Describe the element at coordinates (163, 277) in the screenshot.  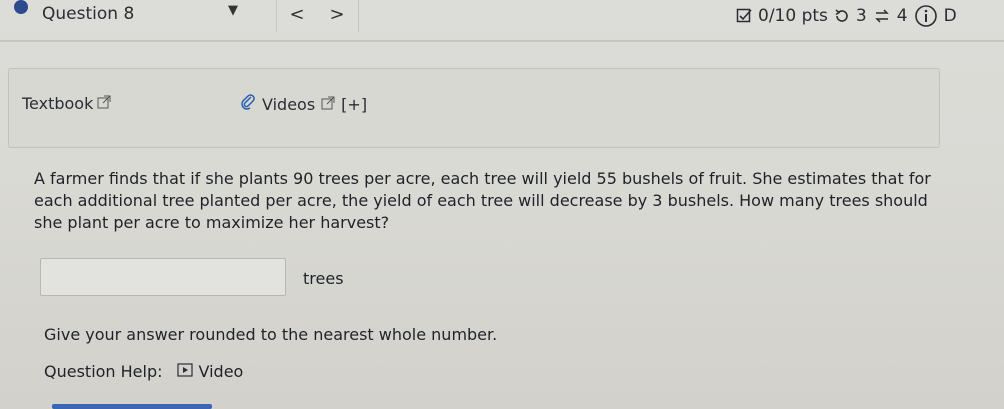
I see `answer-input` at that location.